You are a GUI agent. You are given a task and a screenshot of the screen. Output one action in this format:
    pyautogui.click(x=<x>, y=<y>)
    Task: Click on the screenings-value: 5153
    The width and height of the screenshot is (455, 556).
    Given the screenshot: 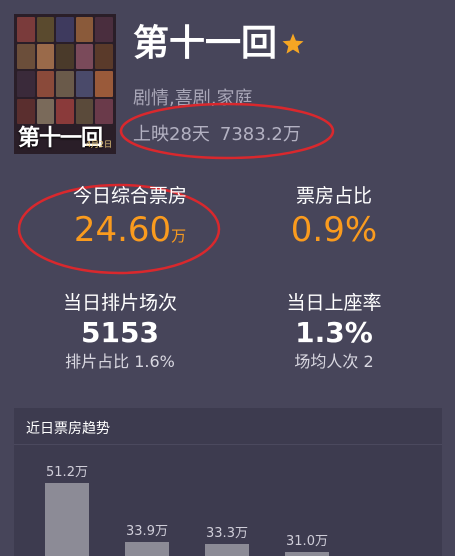 What is the action you would take?
    pyautogui.click(x=120, y=332)
    